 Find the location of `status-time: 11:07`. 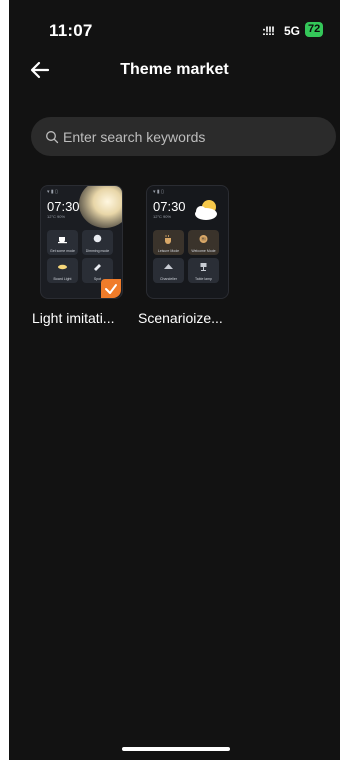

status-time: 11:07 is located at coordinates (71, 30).